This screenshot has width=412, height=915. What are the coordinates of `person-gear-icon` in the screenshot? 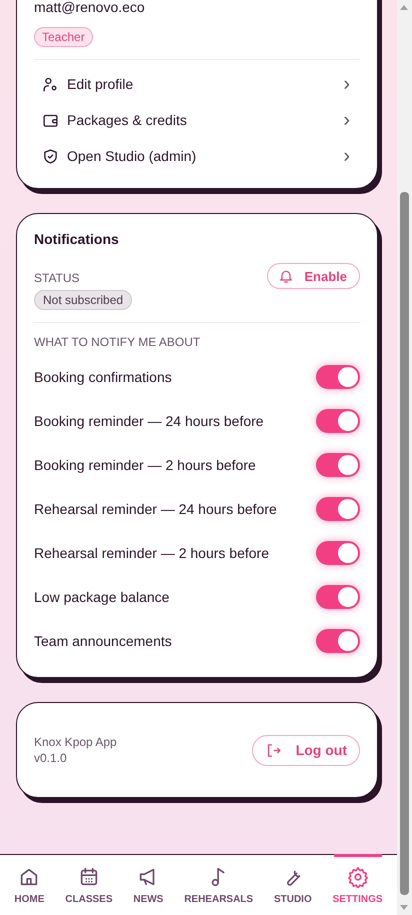 It's located at (50, 84).